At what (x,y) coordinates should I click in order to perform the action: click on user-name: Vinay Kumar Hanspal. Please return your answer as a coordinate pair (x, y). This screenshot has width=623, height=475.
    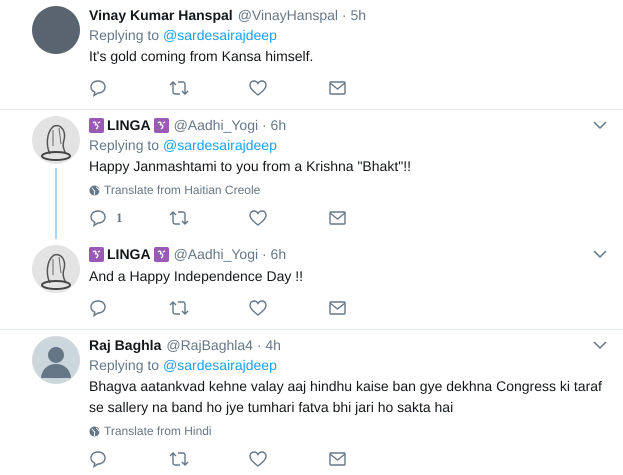
    Looking at the image, I should click on (161, 15).